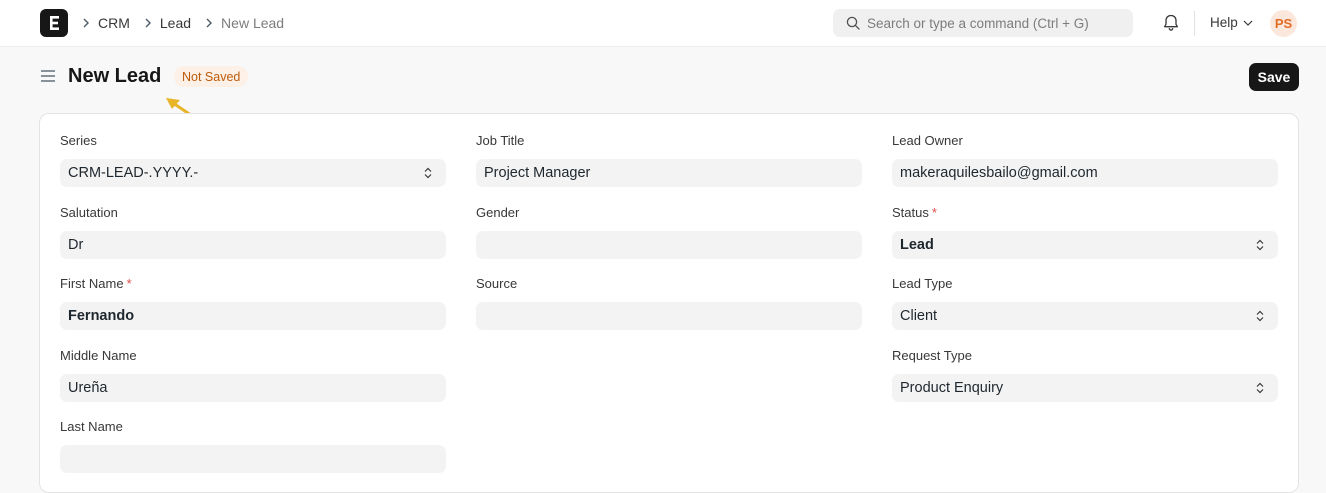 The image size is (1326, 493). Describe the element at coordinates (952, 388) in the screenshot. I see `request-type-value: Product Enquiry` at that location.